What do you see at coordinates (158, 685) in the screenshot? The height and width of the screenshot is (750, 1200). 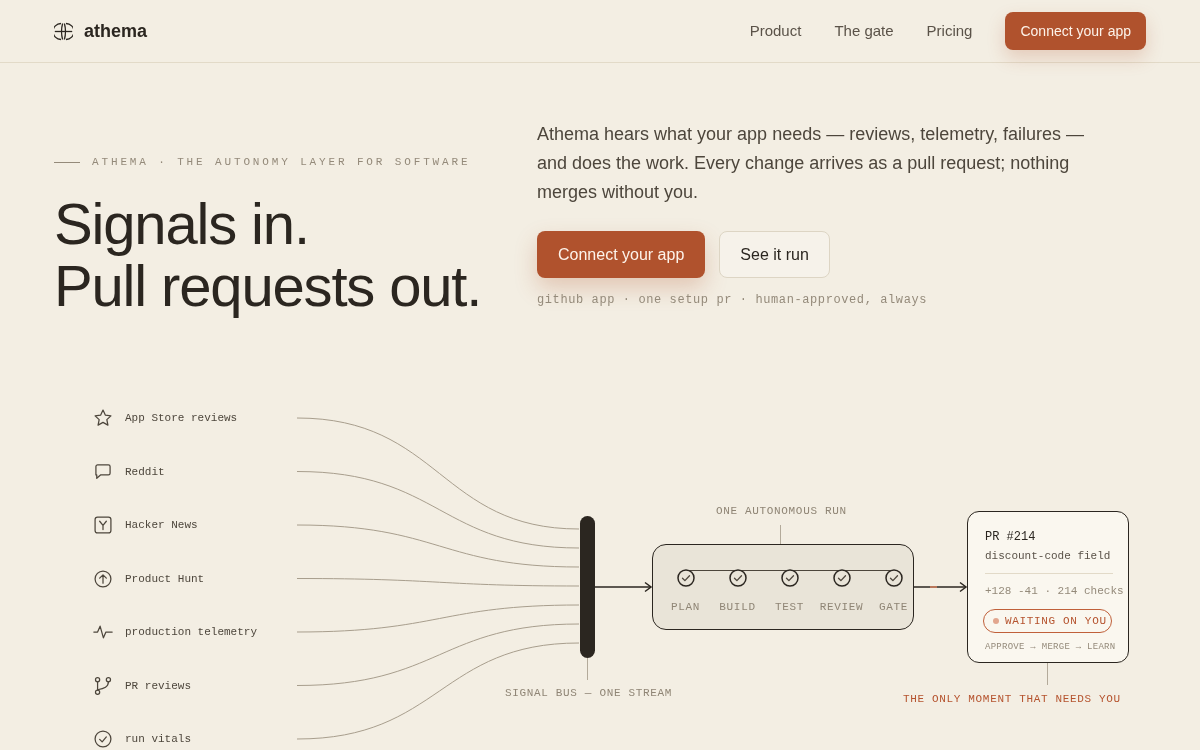 I see `signal-source-label: PR reviews` at bounding box center [158, 685].